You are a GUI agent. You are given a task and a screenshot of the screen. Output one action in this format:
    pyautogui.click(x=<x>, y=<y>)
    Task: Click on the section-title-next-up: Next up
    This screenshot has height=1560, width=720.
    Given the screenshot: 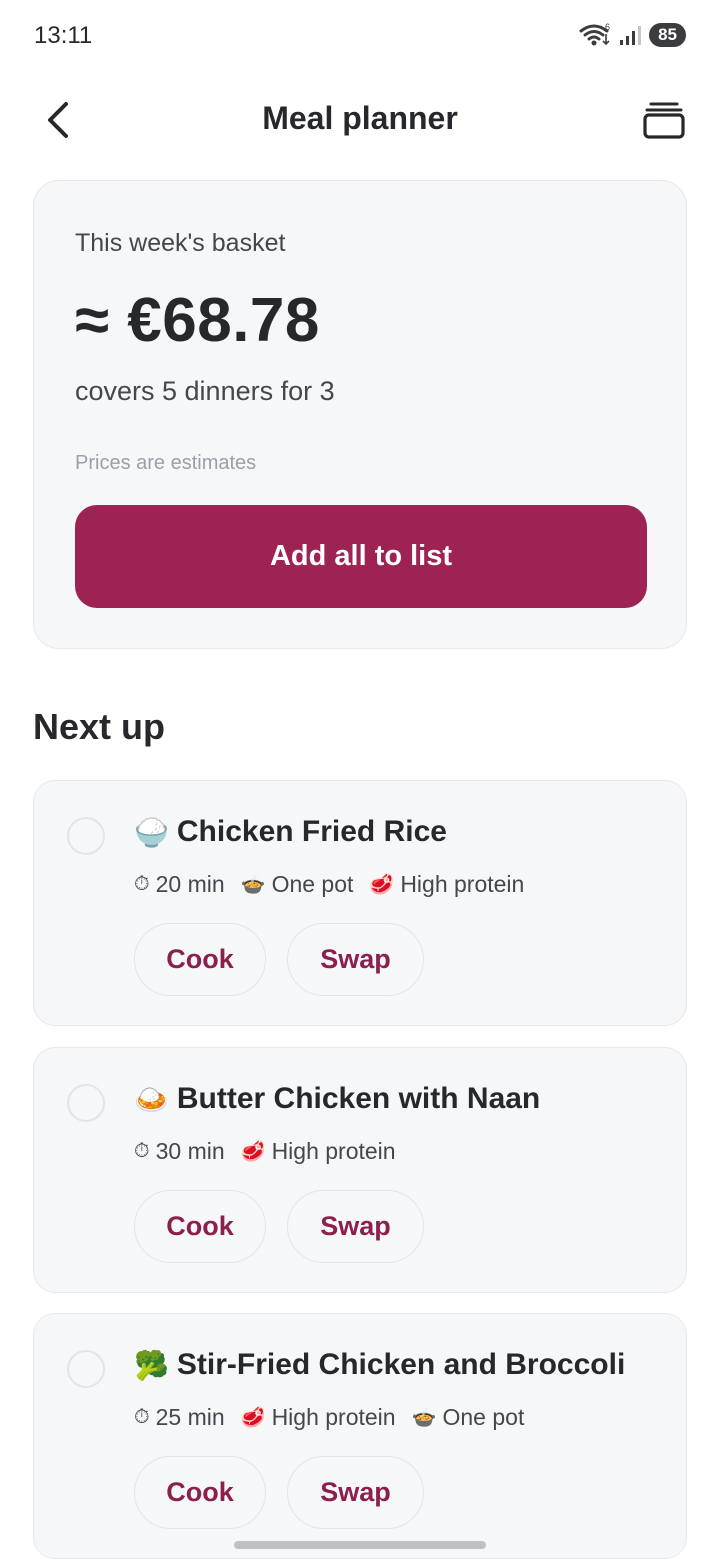 What is the action you would take?
    pyautogui.click(x=99, y=726)
    